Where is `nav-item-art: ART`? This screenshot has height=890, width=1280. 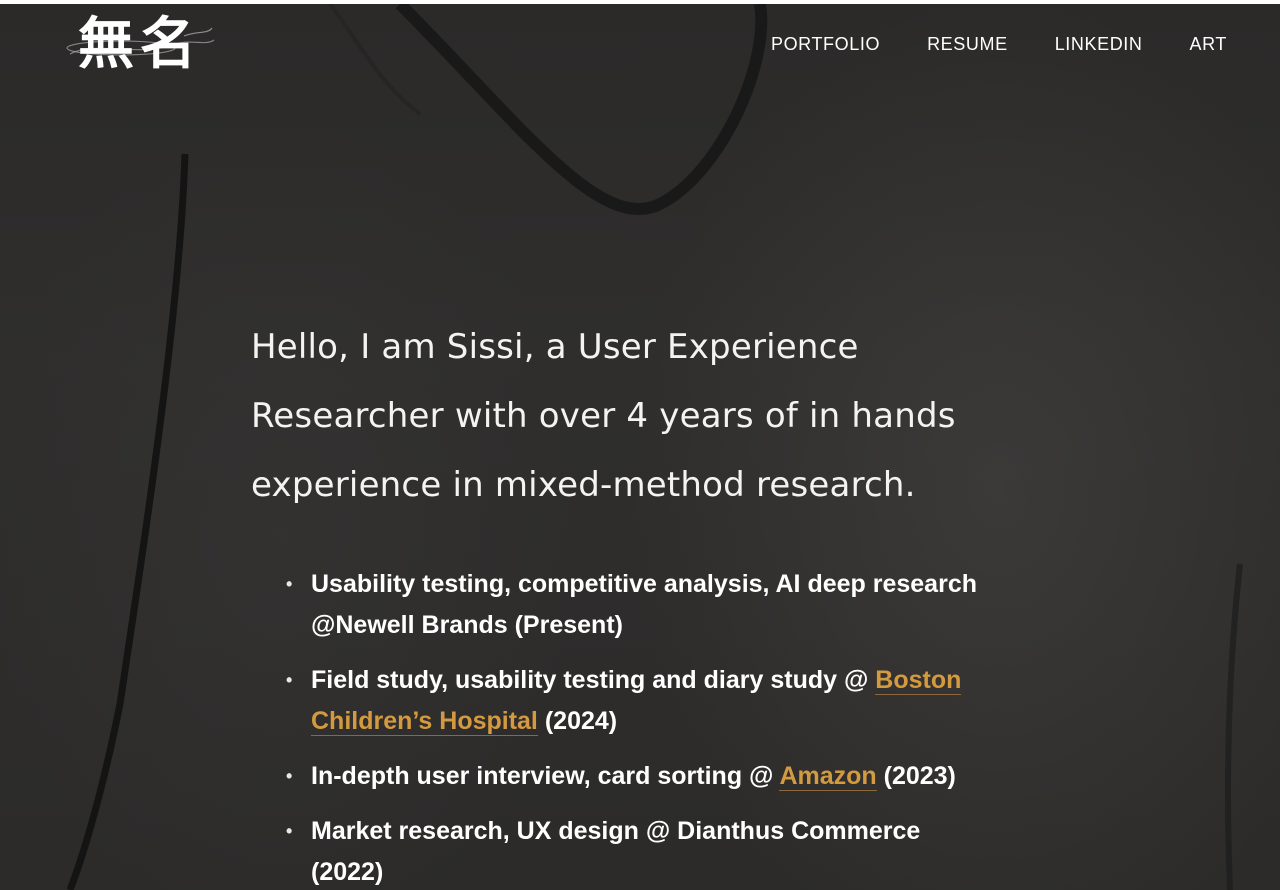 nav-item-art: ART is located at coordinates (1208, 44).